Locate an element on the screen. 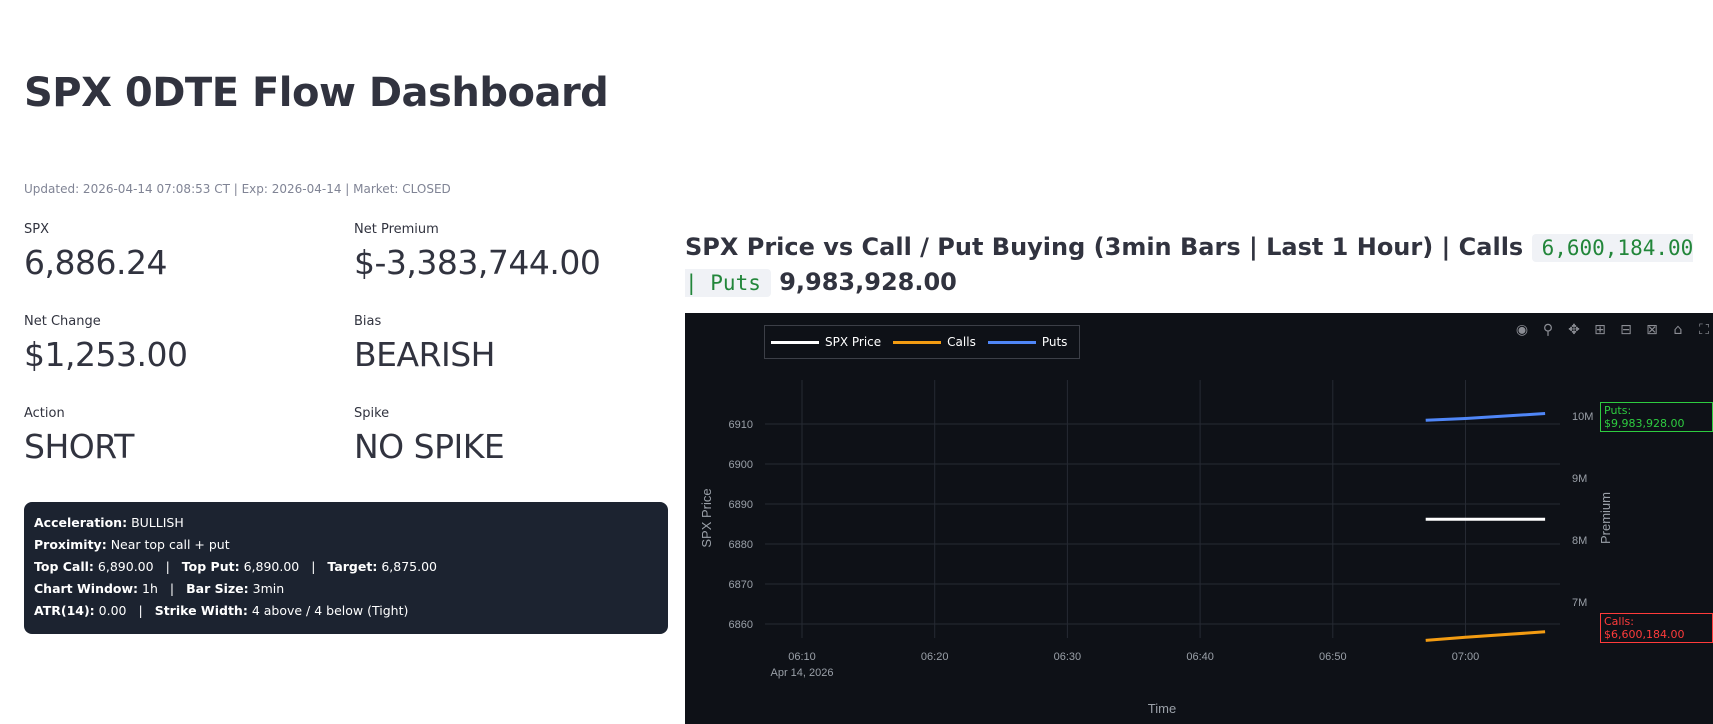 The image size is (1713, 724). metric-label: SPX is located at coordinates (36, 229).